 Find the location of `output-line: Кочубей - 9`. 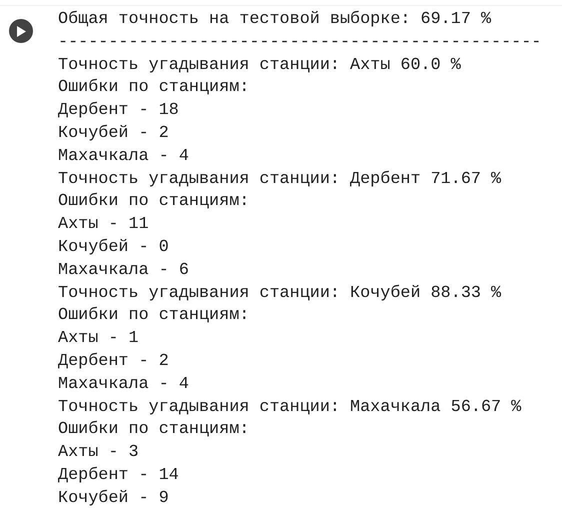

output-line: Кочубей - 9 is located at coordinates (113, 498).